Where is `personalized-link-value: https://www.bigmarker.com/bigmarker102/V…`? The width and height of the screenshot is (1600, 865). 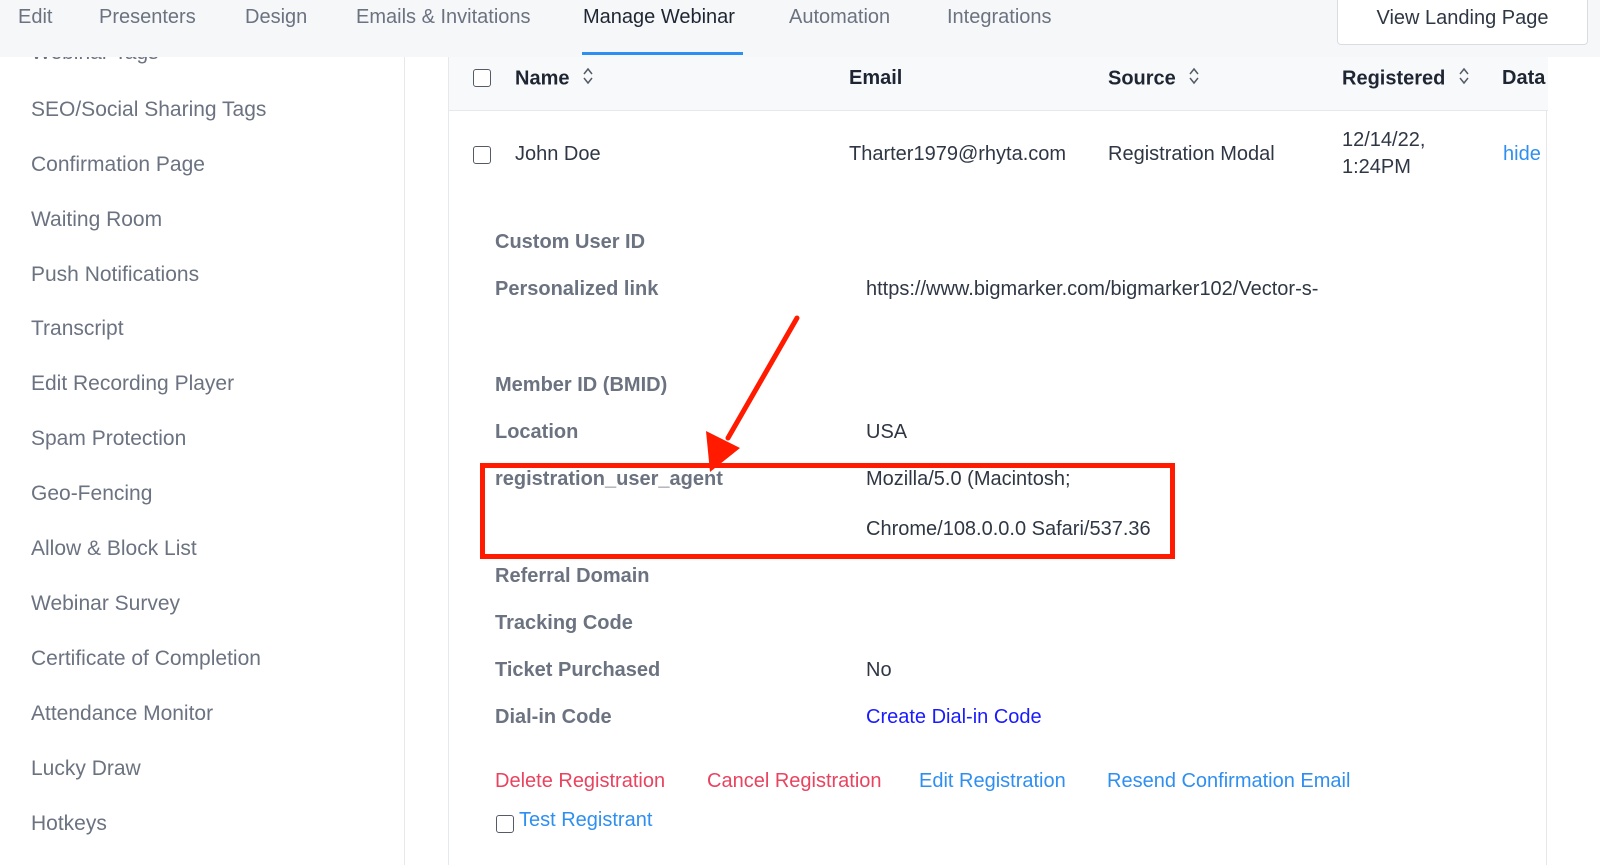 personalized-link-value: https://www.bigmarker.com/bigmarker102/V… is located at coordinates (1092, 289).